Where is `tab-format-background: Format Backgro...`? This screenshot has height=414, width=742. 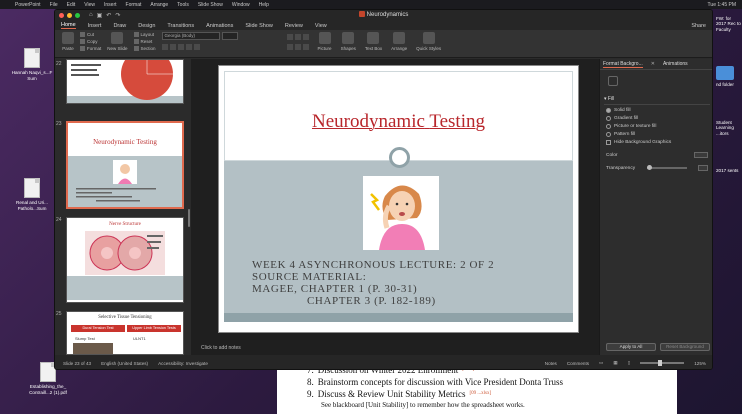 tab-format-background: Format Backgro... is located at coordinates (623, 64).